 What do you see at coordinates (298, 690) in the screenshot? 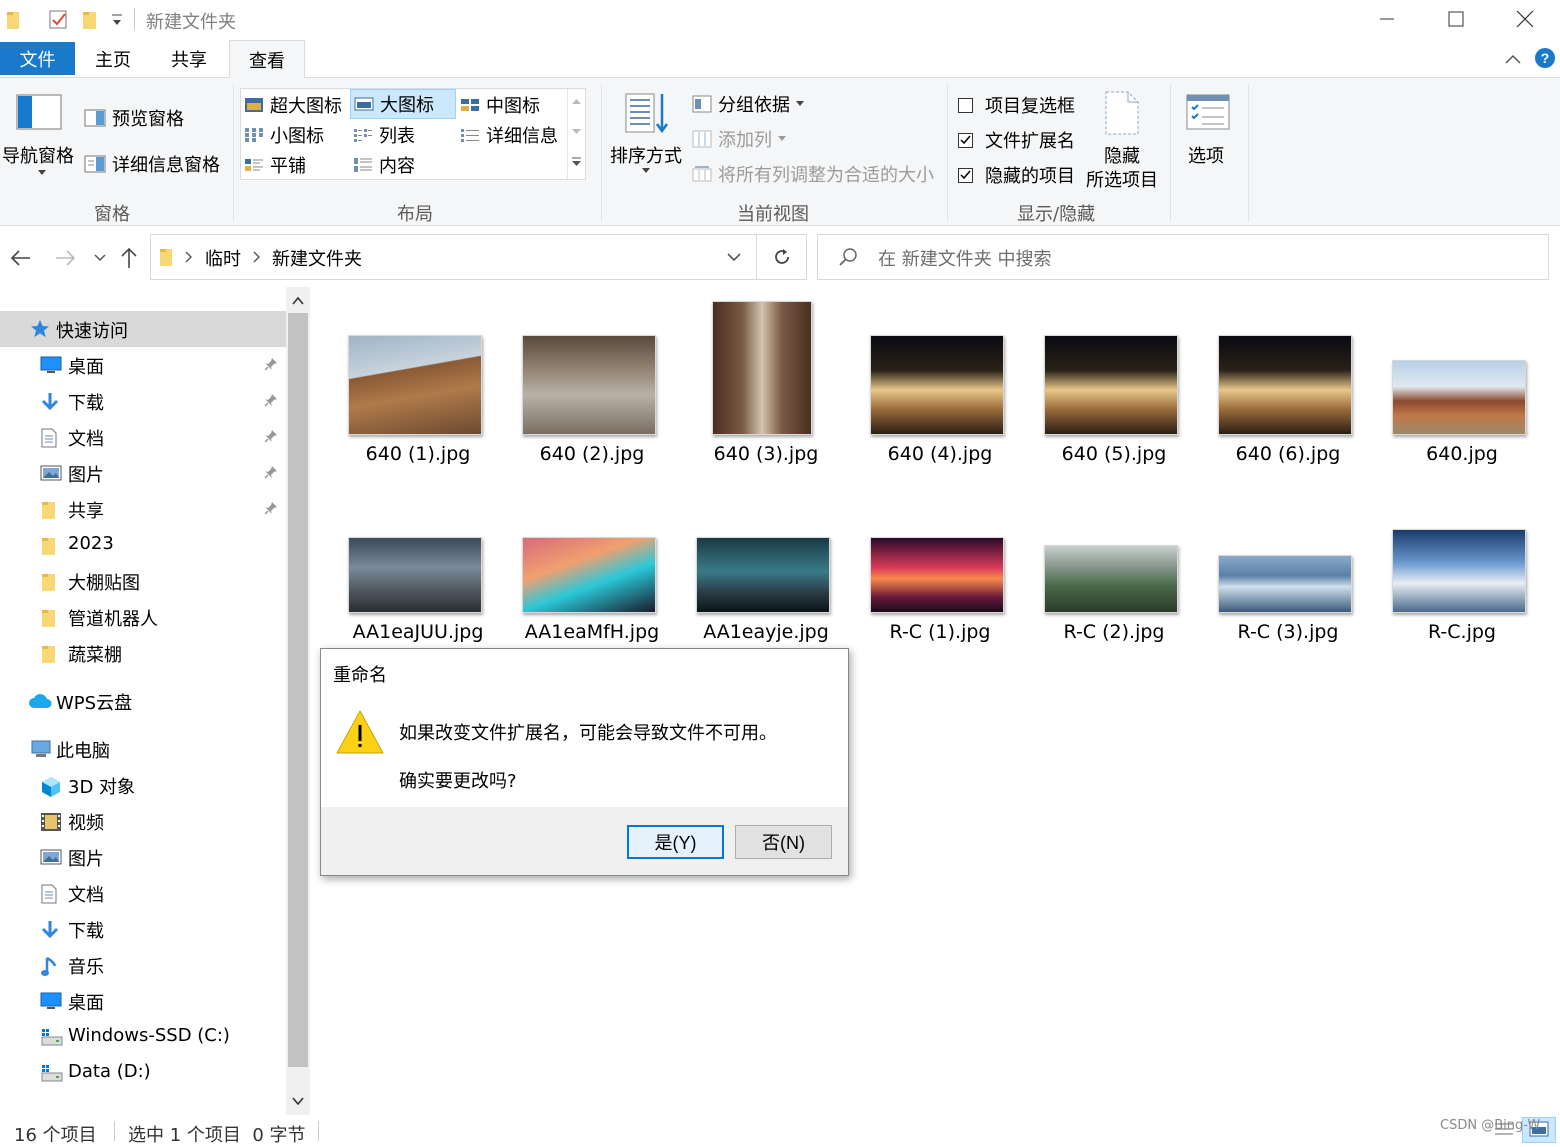
I see `sidebar-scroll-thumb` at bounding box center [298, 690].